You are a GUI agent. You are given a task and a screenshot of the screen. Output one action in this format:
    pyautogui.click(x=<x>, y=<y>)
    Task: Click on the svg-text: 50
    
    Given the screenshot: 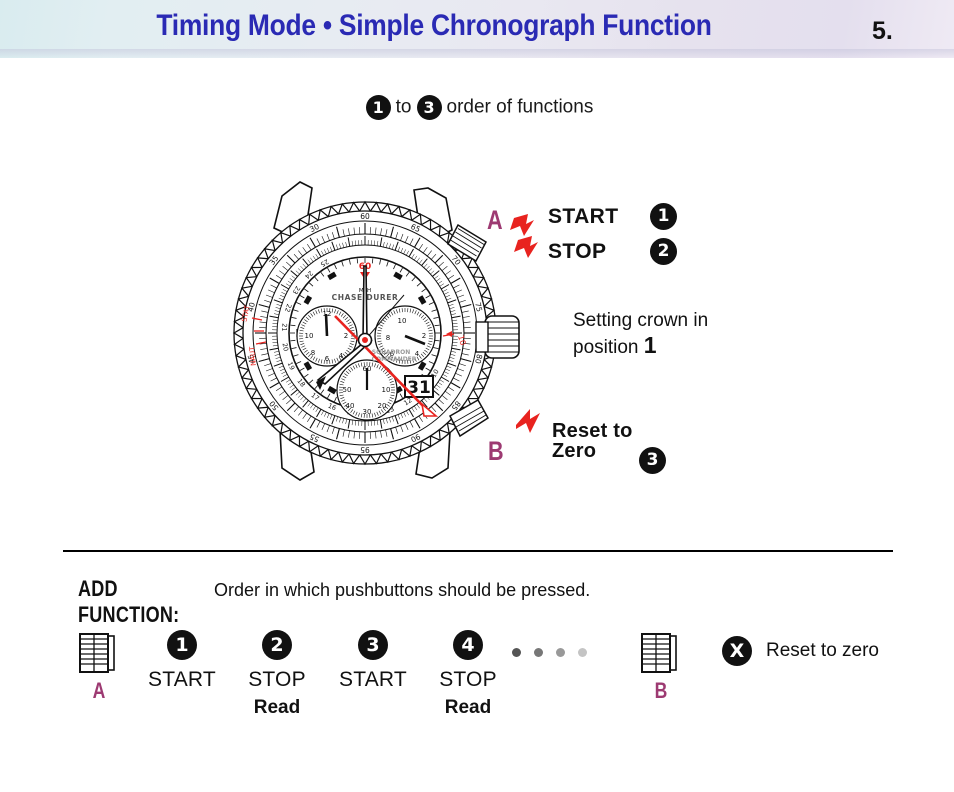 What is the action you would take?
    pyautogui.click(x=347, y=390)
    